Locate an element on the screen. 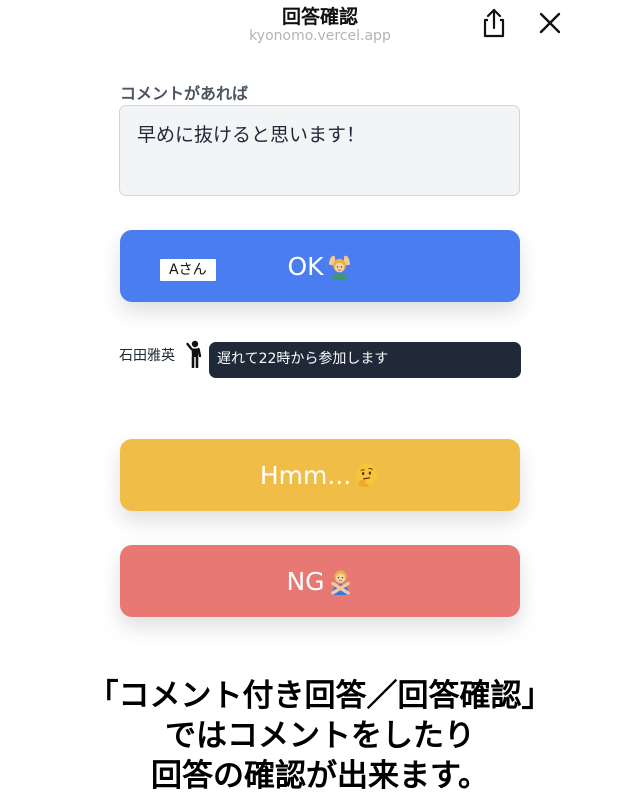 The width and height of the screenshot is (640, 800). person-gesturing-no-icon is located at coordinates (340, 582).